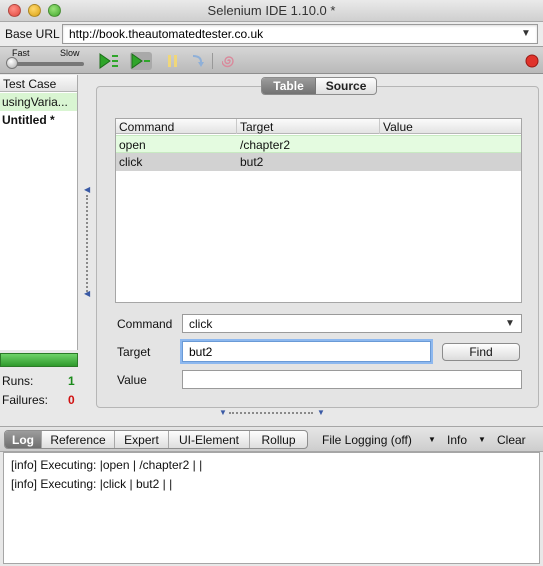 The height and width of the screenshot is (566, 543). Describe the element at coordinates (352, 379) in the screenshot. I see `value-input` at that location.